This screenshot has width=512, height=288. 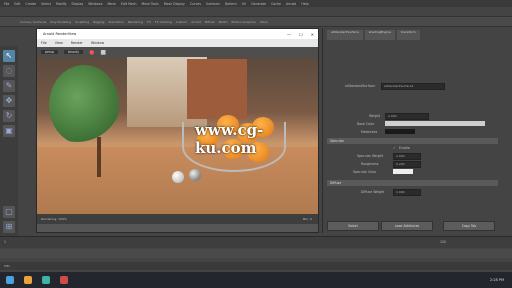 What do you see at coordinates (99, 157) in the screenshot?
I see `tree-trunk` at bounding box center [99, 157].